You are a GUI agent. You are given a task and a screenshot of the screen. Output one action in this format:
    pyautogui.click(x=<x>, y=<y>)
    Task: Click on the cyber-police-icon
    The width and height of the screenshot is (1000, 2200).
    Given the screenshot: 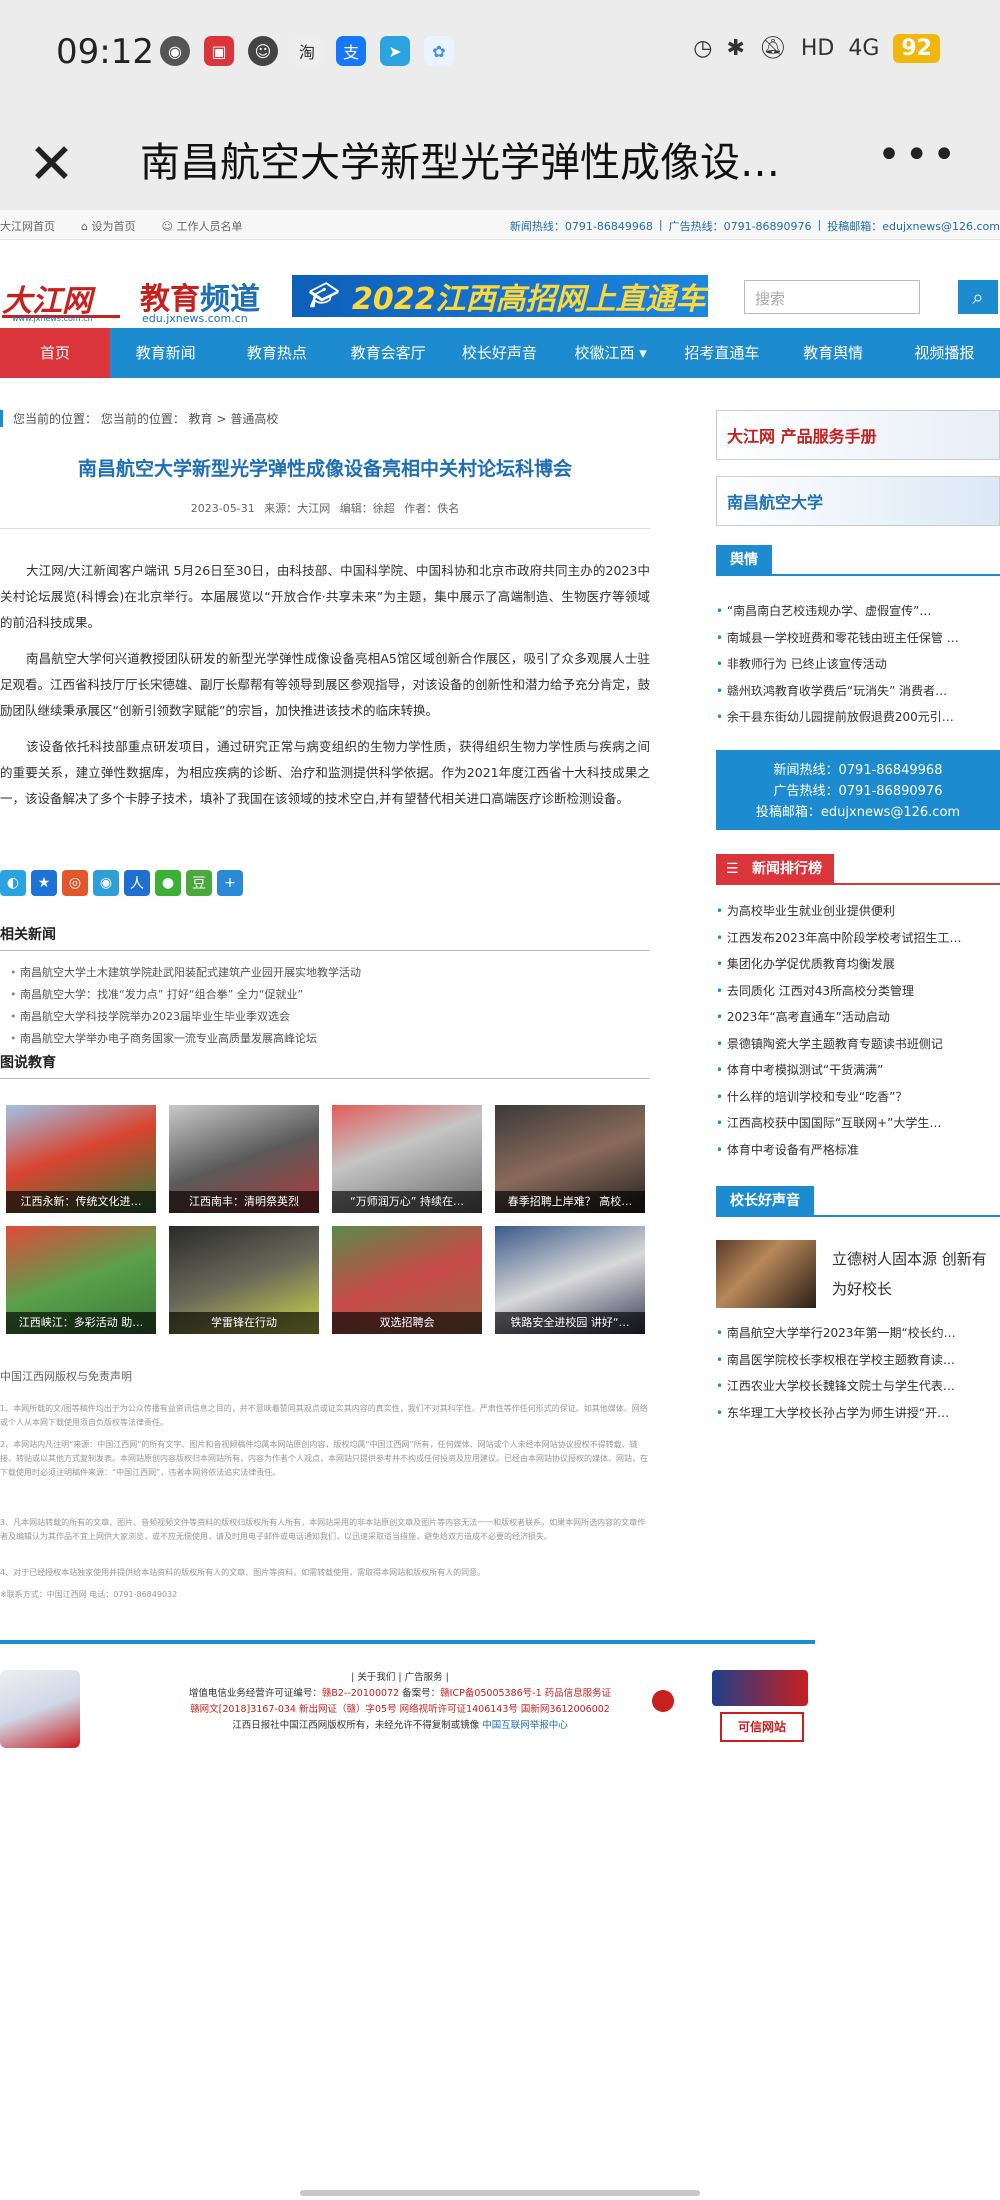 What is the action you would take?
    pyautogui.click(x=760, y=1688)
    